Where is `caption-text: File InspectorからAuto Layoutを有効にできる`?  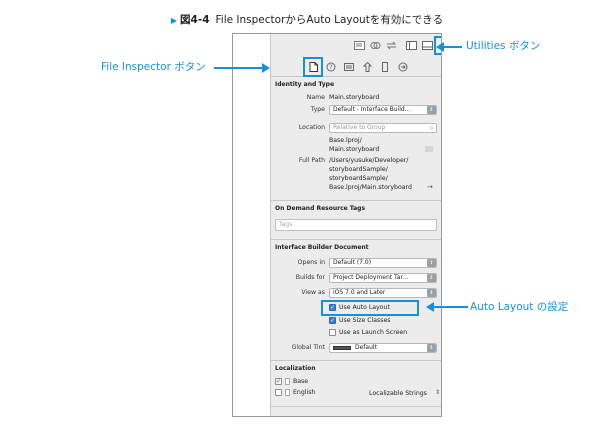
caption-text: File InspectorからAuto Layoutを有効にできる is located at coordinates (329, 20).